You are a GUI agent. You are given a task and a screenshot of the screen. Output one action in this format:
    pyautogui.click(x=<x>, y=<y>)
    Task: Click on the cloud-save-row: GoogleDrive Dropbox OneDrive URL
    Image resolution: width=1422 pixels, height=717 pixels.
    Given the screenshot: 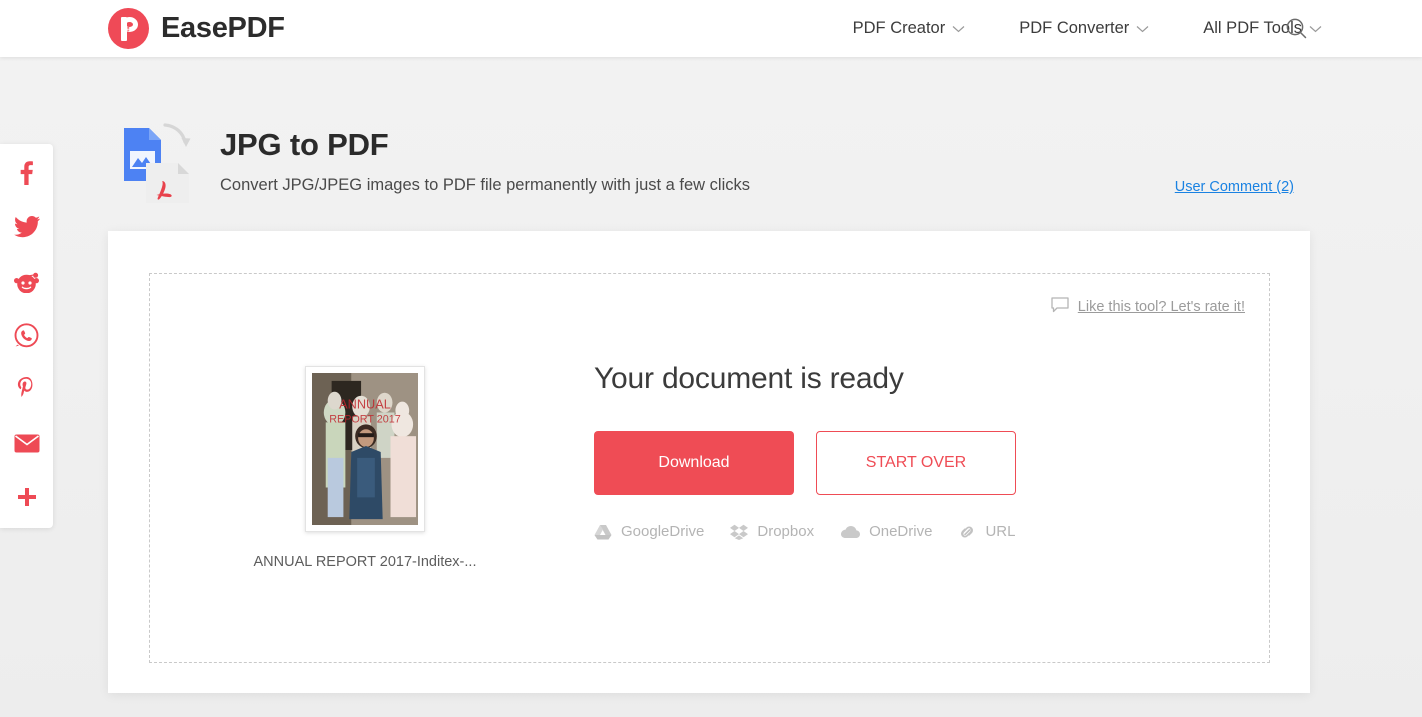 What is the action you would take?
    pyautogui.click(x=805, y=531)
    